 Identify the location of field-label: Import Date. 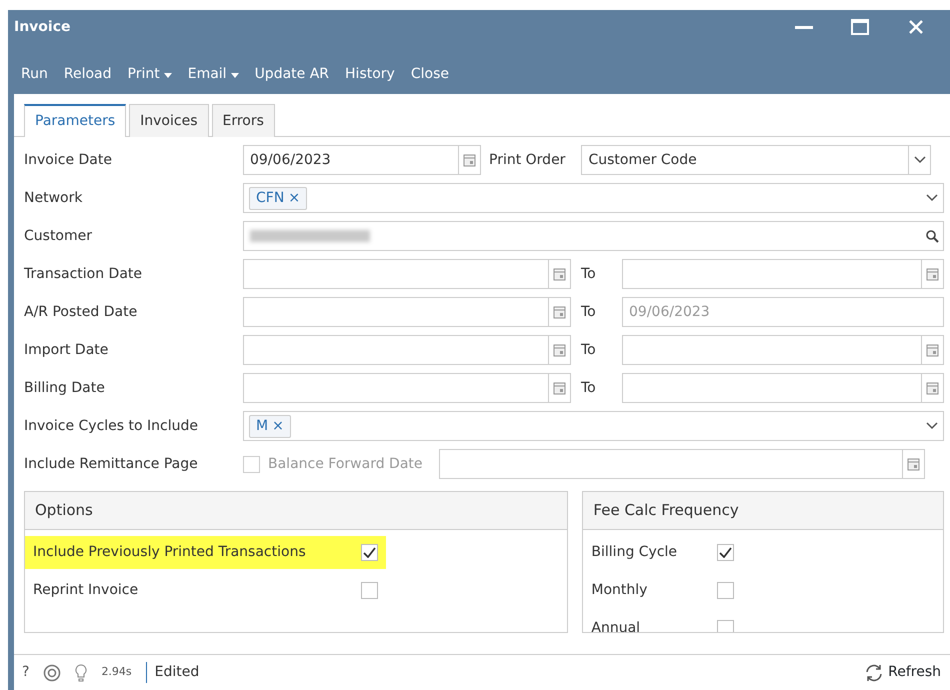
(67, 350).